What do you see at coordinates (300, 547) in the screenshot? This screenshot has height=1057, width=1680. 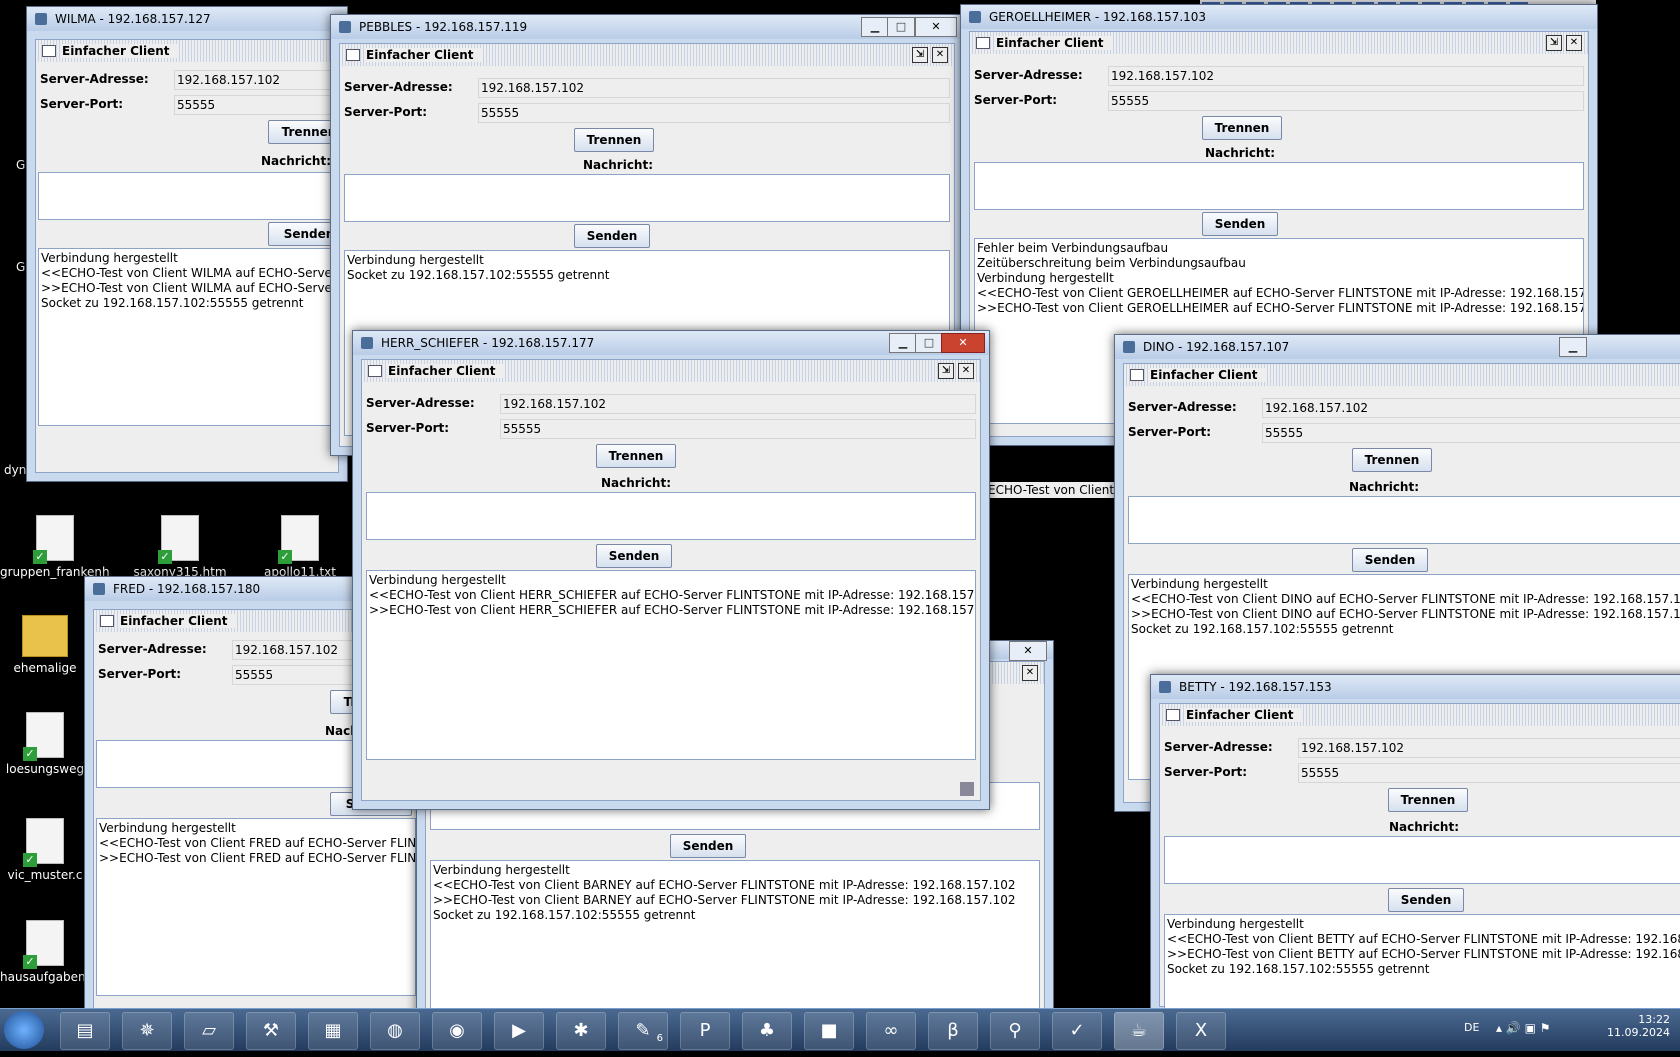 I see `desktop-icon-doc: ✓ apollo11.txt` at bounding box center [300, 547].